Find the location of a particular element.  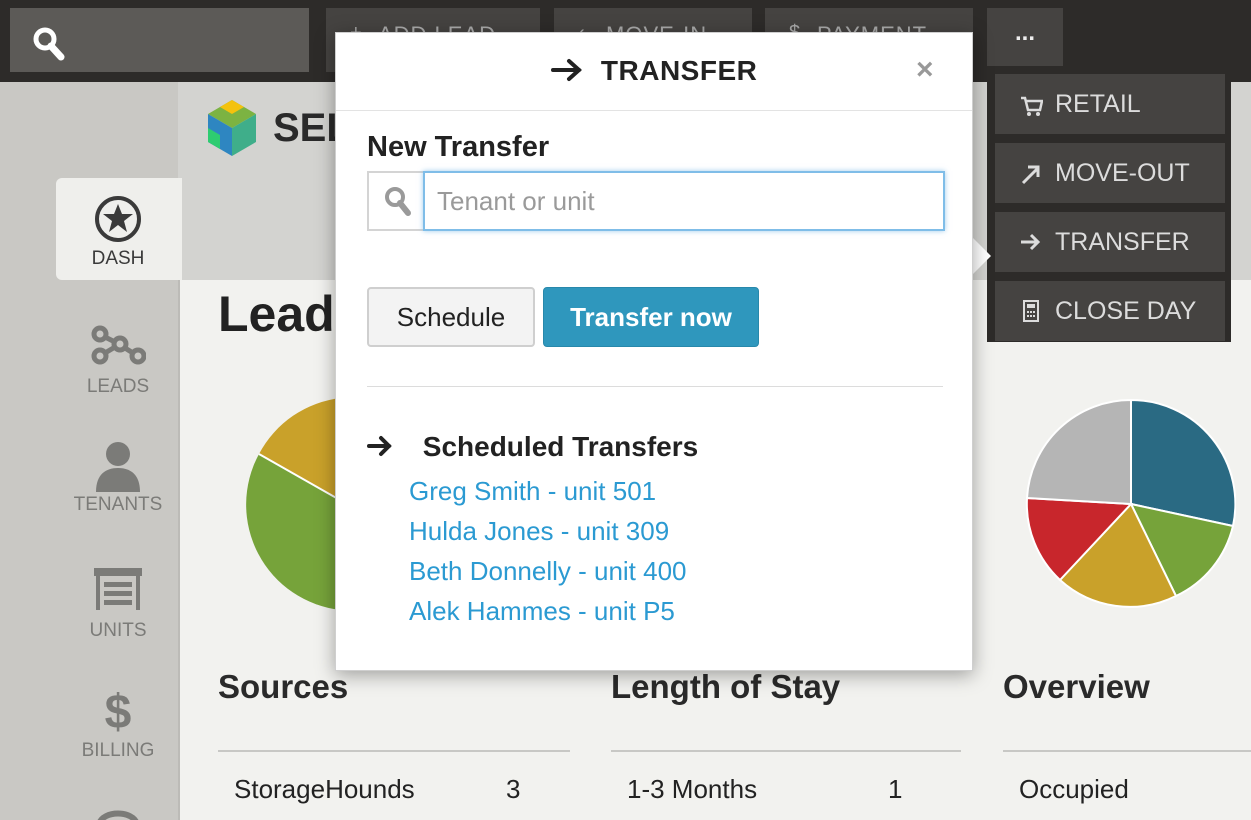

person-icon is located at coordinates (118, 467).